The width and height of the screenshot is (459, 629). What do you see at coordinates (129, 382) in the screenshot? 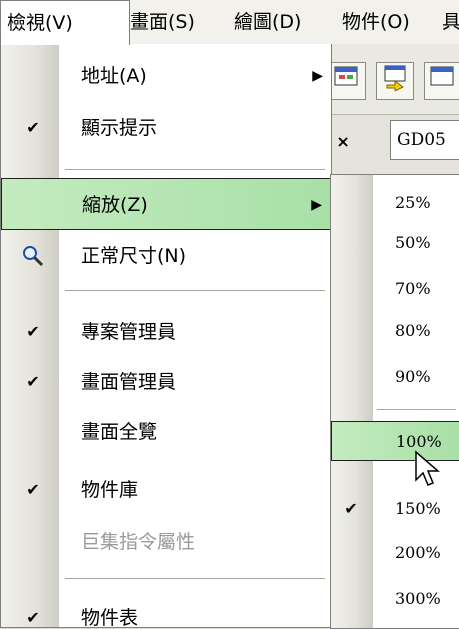
I see `menu-item-label: 畫面管理員` at bounding box center [129, 382].